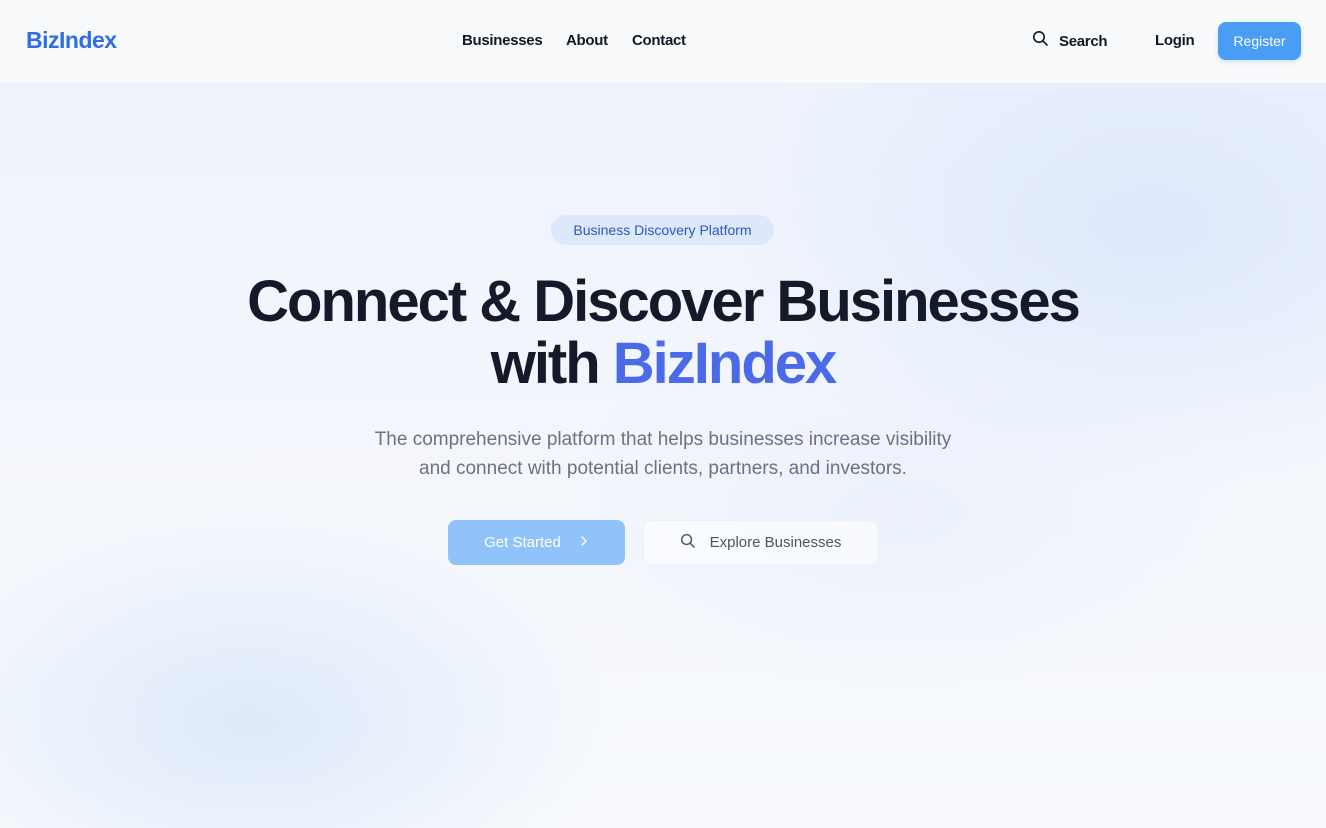 The image size is (1326, 828). Describe the element at coordinates (522, 542) in the screenshot. I see `get-started-label: Get Started` at that location.